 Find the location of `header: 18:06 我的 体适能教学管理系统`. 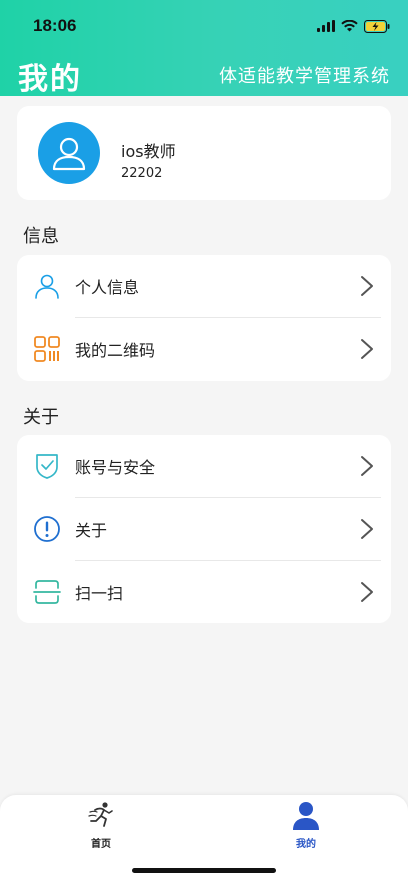

header: 18:06 我的 体适能教学管理系统 is located at coordinates (204, 48).